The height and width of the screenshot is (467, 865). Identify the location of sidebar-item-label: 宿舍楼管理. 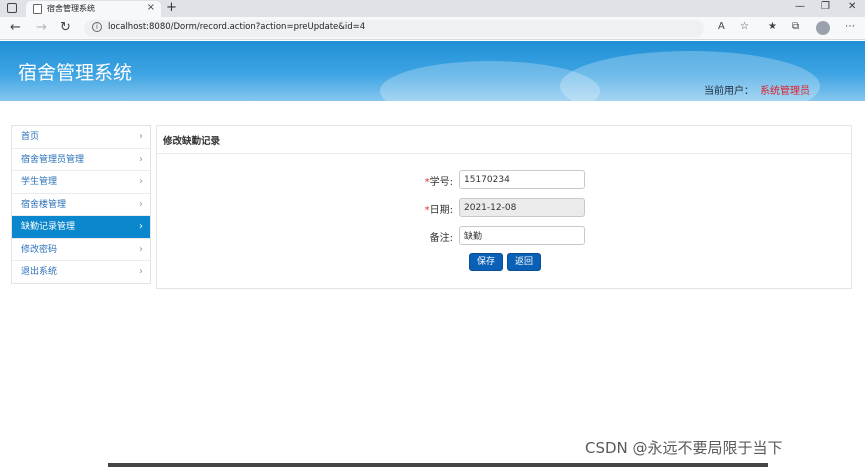
(44, 204).